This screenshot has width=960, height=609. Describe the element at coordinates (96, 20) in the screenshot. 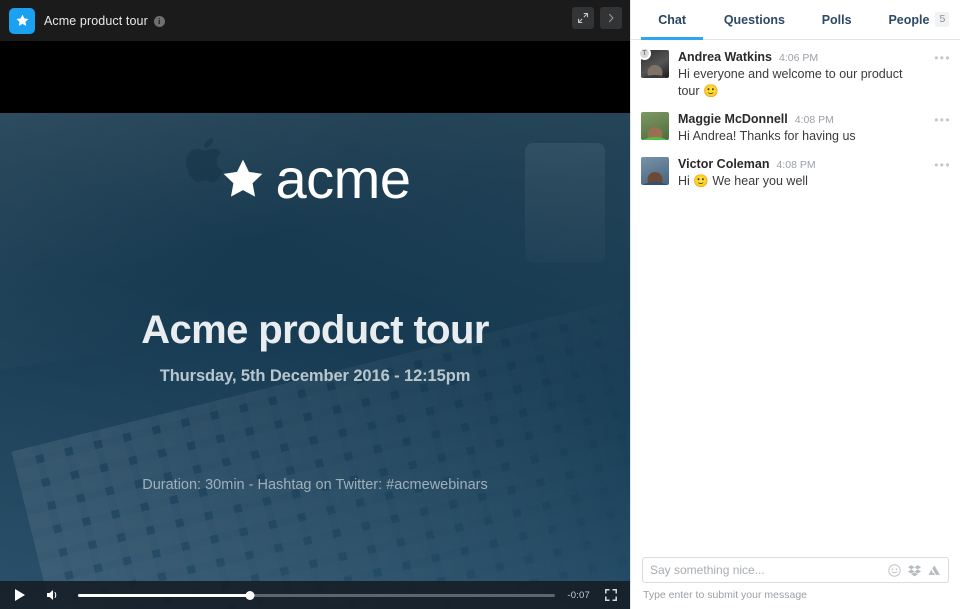

I see `window-title-label: Acme product tour` at that location.